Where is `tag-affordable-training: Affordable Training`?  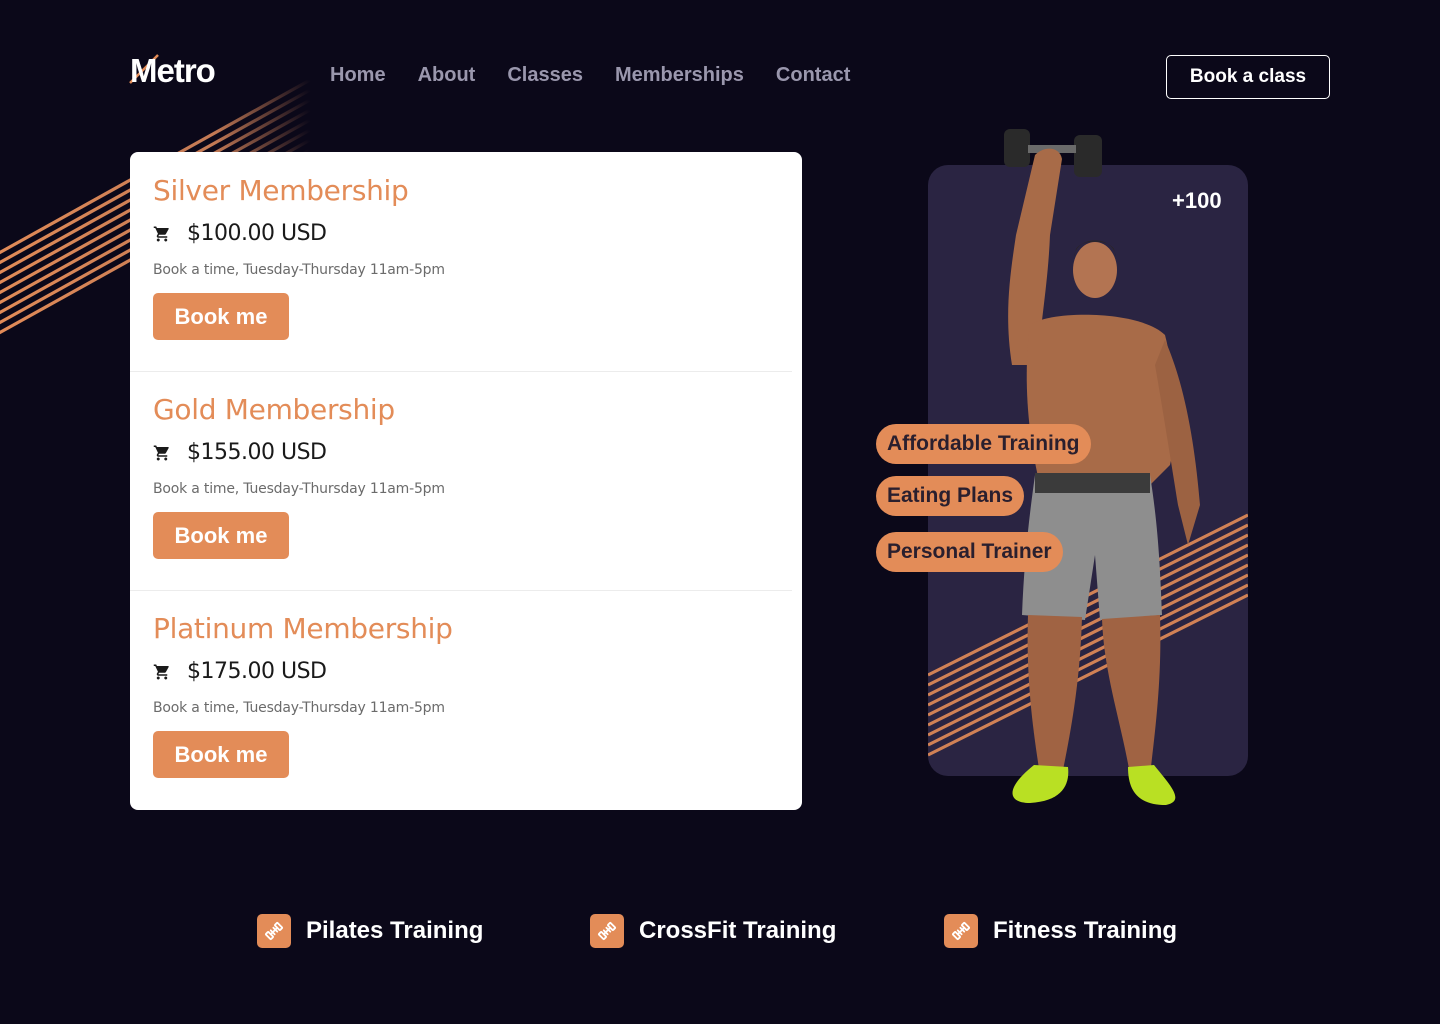
tag-affordable-training: Affordable Training is located at coordinates (983, 444).